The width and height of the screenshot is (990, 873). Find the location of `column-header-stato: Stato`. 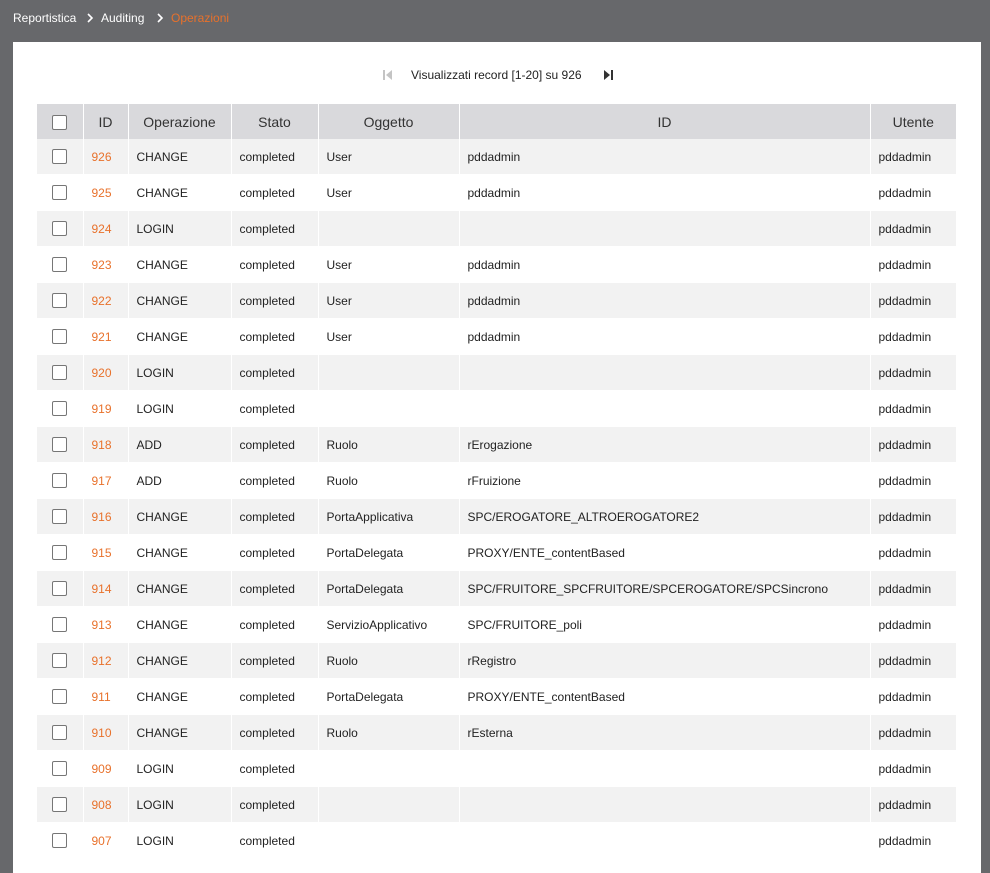

column-header-stato: Stato is located at coordinates (275, 121).